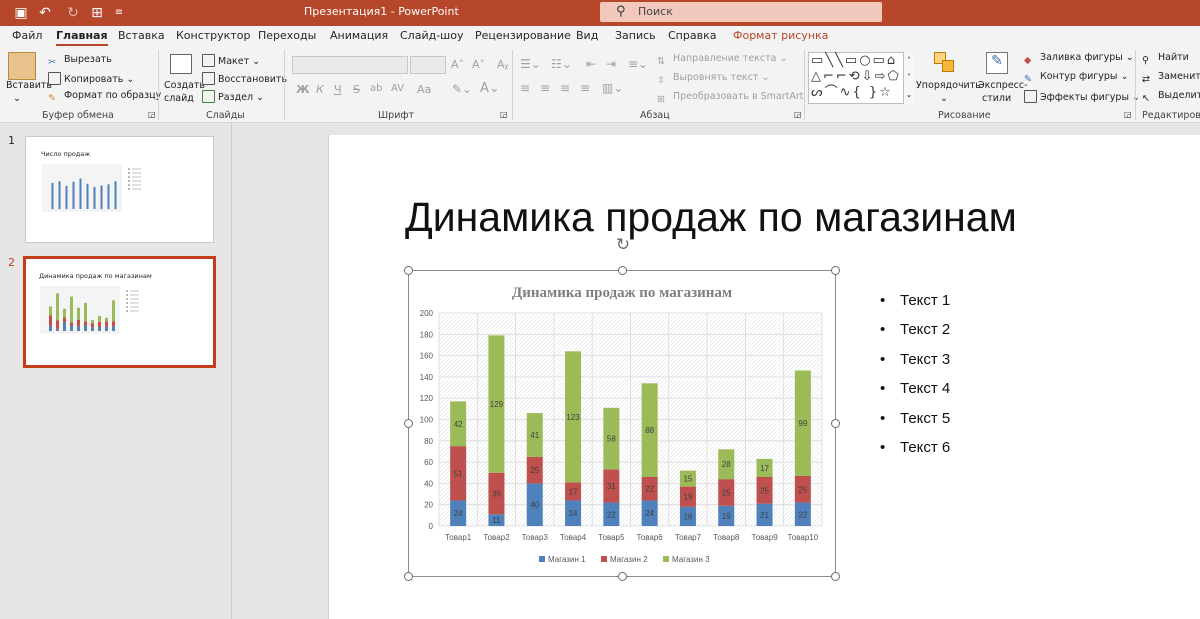 The image size is (1200, 619). What do you see at coordinates (780, 35) in the screenshot?
I see `tab-picture-format: Формат рисунка` at bounding box center [780, 35].